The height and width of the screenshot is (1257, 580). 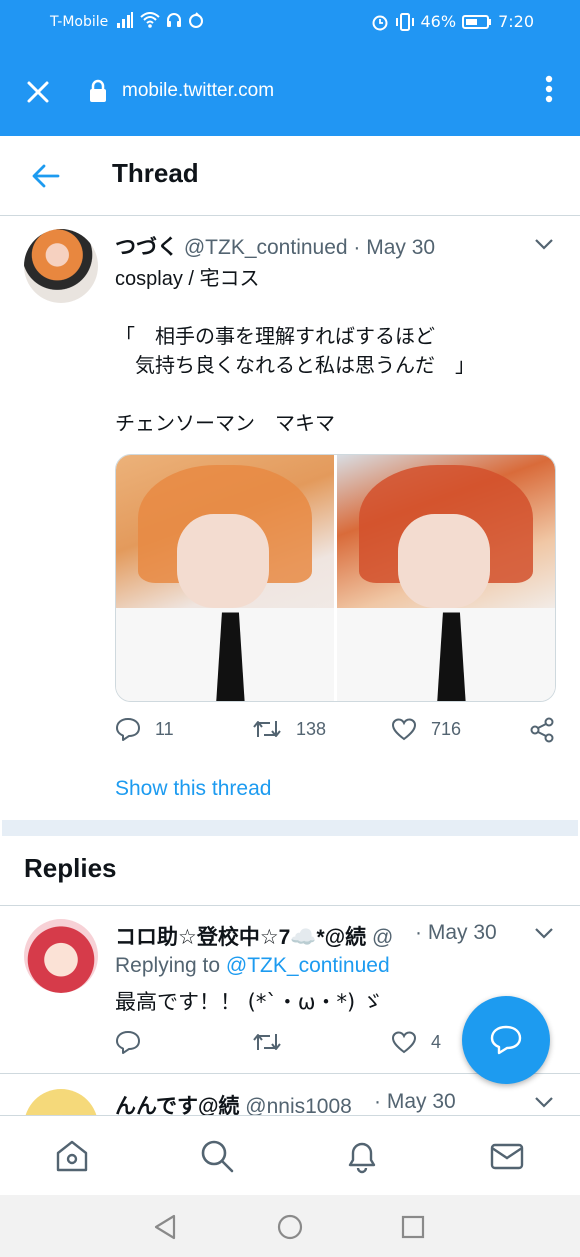 I want to click on share-icon, so click(x=542, y=730).